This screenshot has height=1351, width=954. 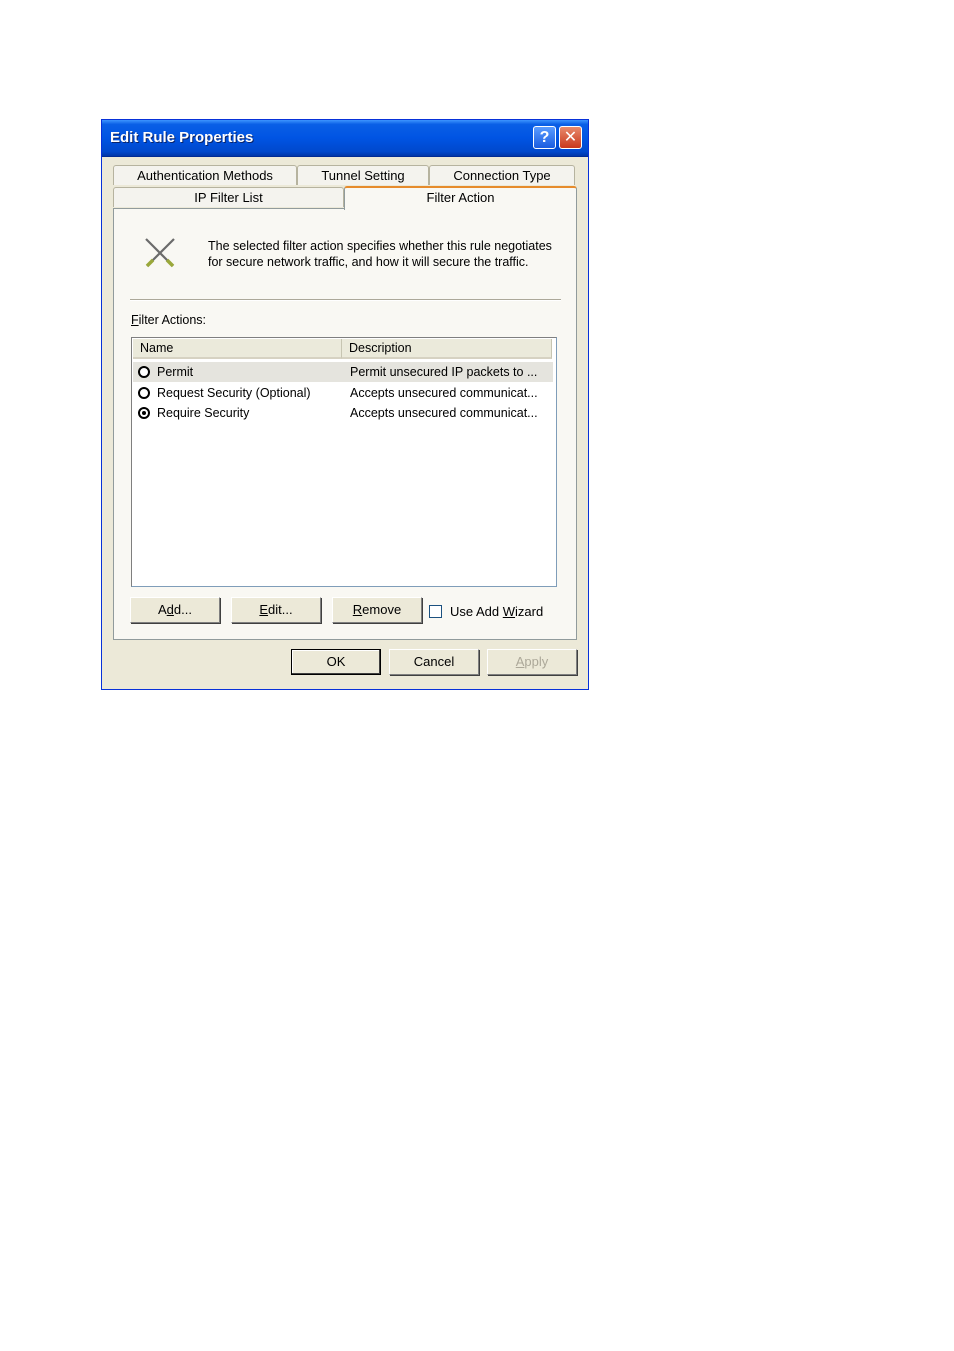 I want to click on help-icon: ?, so click(x=544, y=137).